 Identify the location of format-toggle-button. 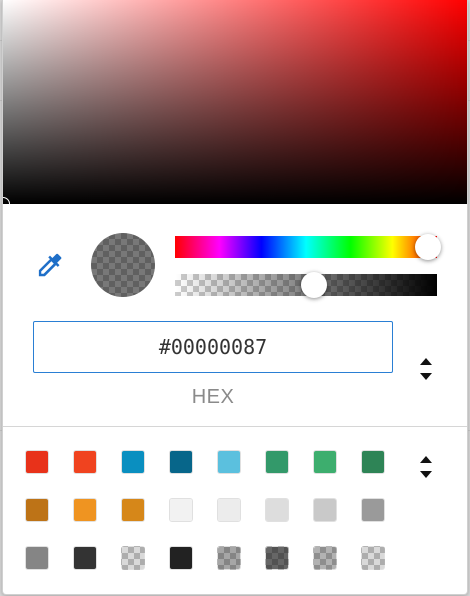
(426, 369).